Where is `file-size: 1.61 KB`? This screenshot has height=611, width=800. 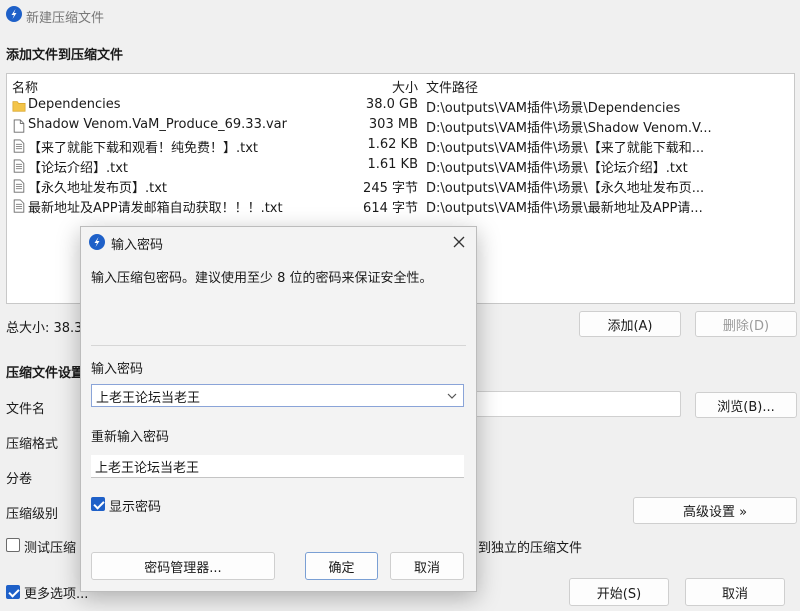
file-size: 1.61 KB is located at coordinates (392, 164).